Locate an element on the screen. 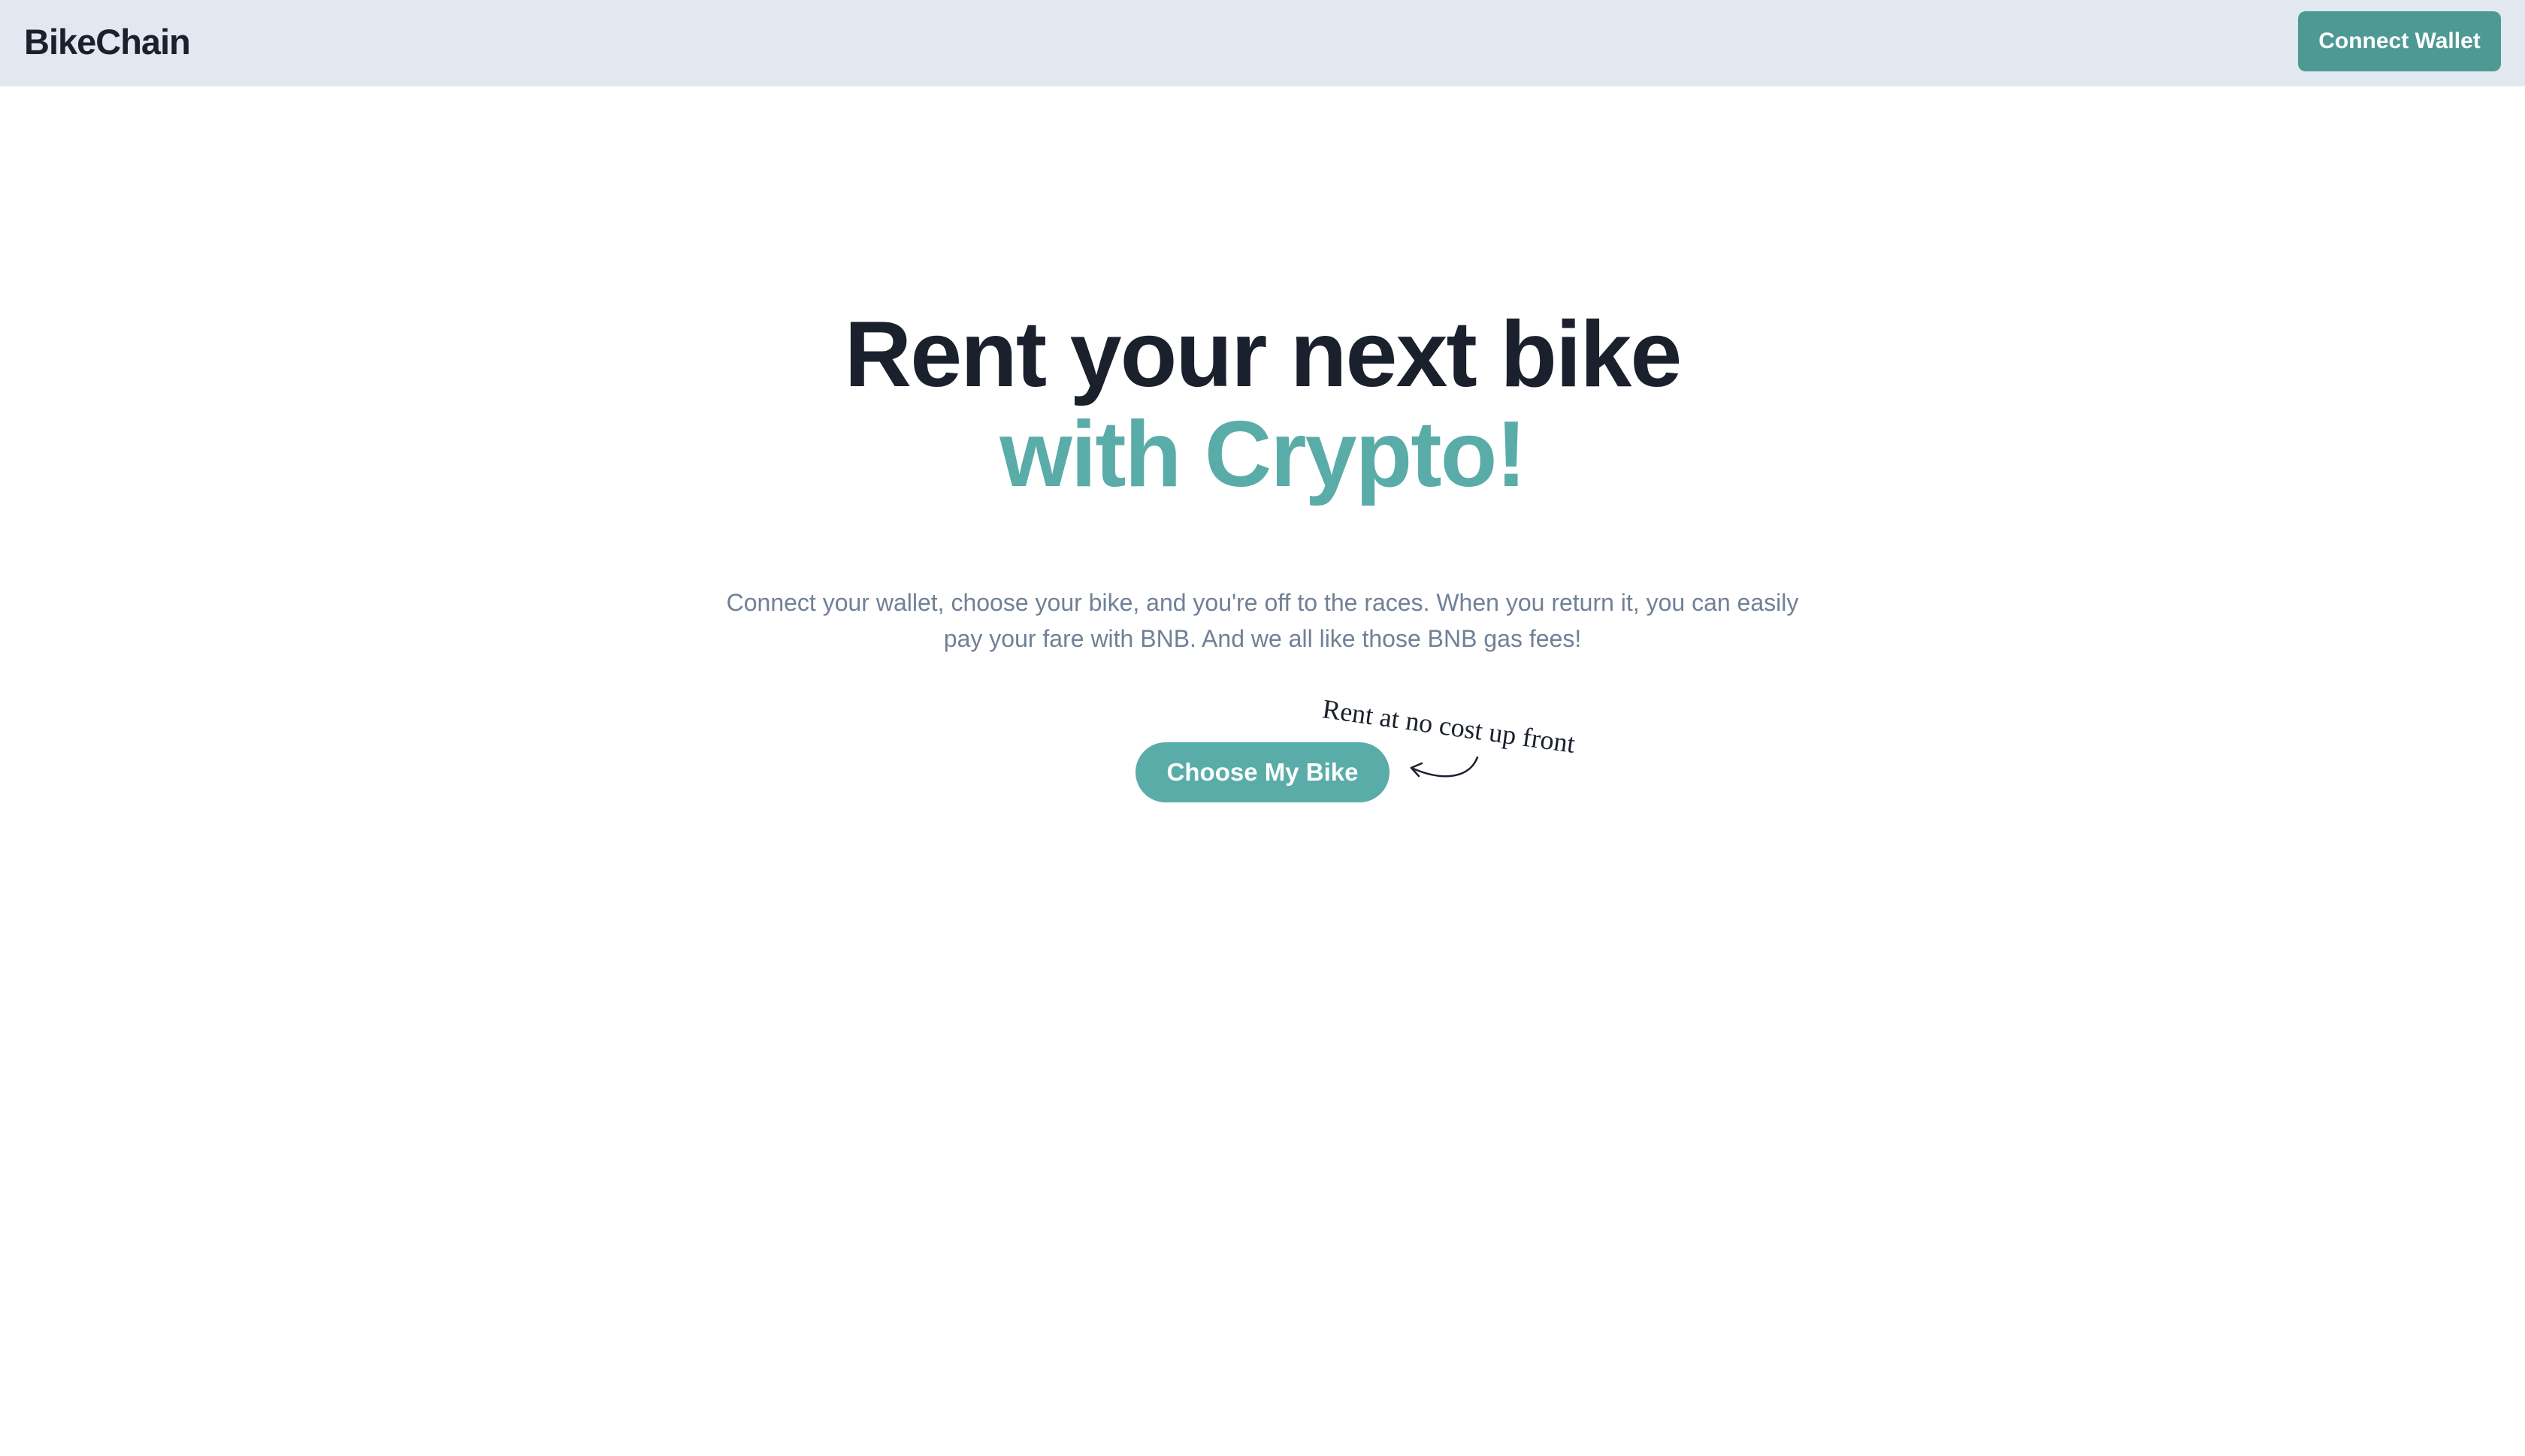 This screenshot has height=1456, width=2525. hero-headline-line1: Rent your next bike is located at coordinates (1263, 354).